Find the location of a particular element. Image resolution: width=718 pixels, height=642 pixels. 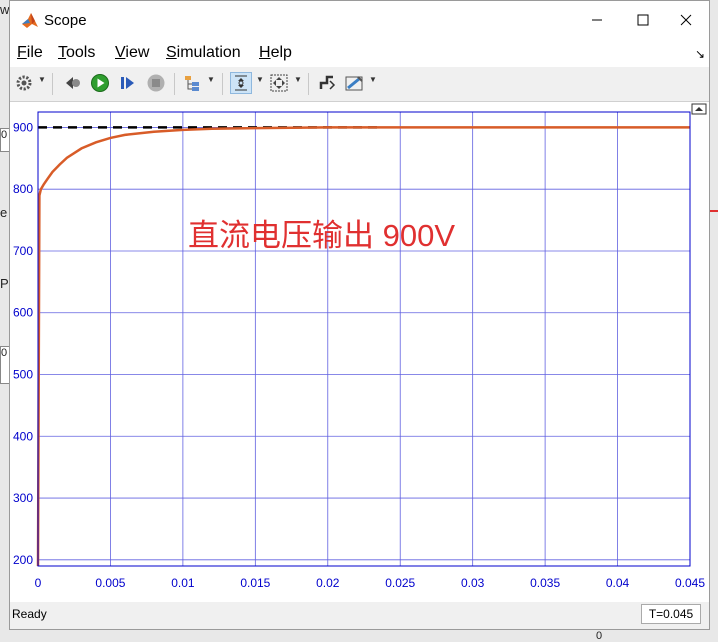

gear-dropdown-icon: ▼ is located at coordinates (42, 79).